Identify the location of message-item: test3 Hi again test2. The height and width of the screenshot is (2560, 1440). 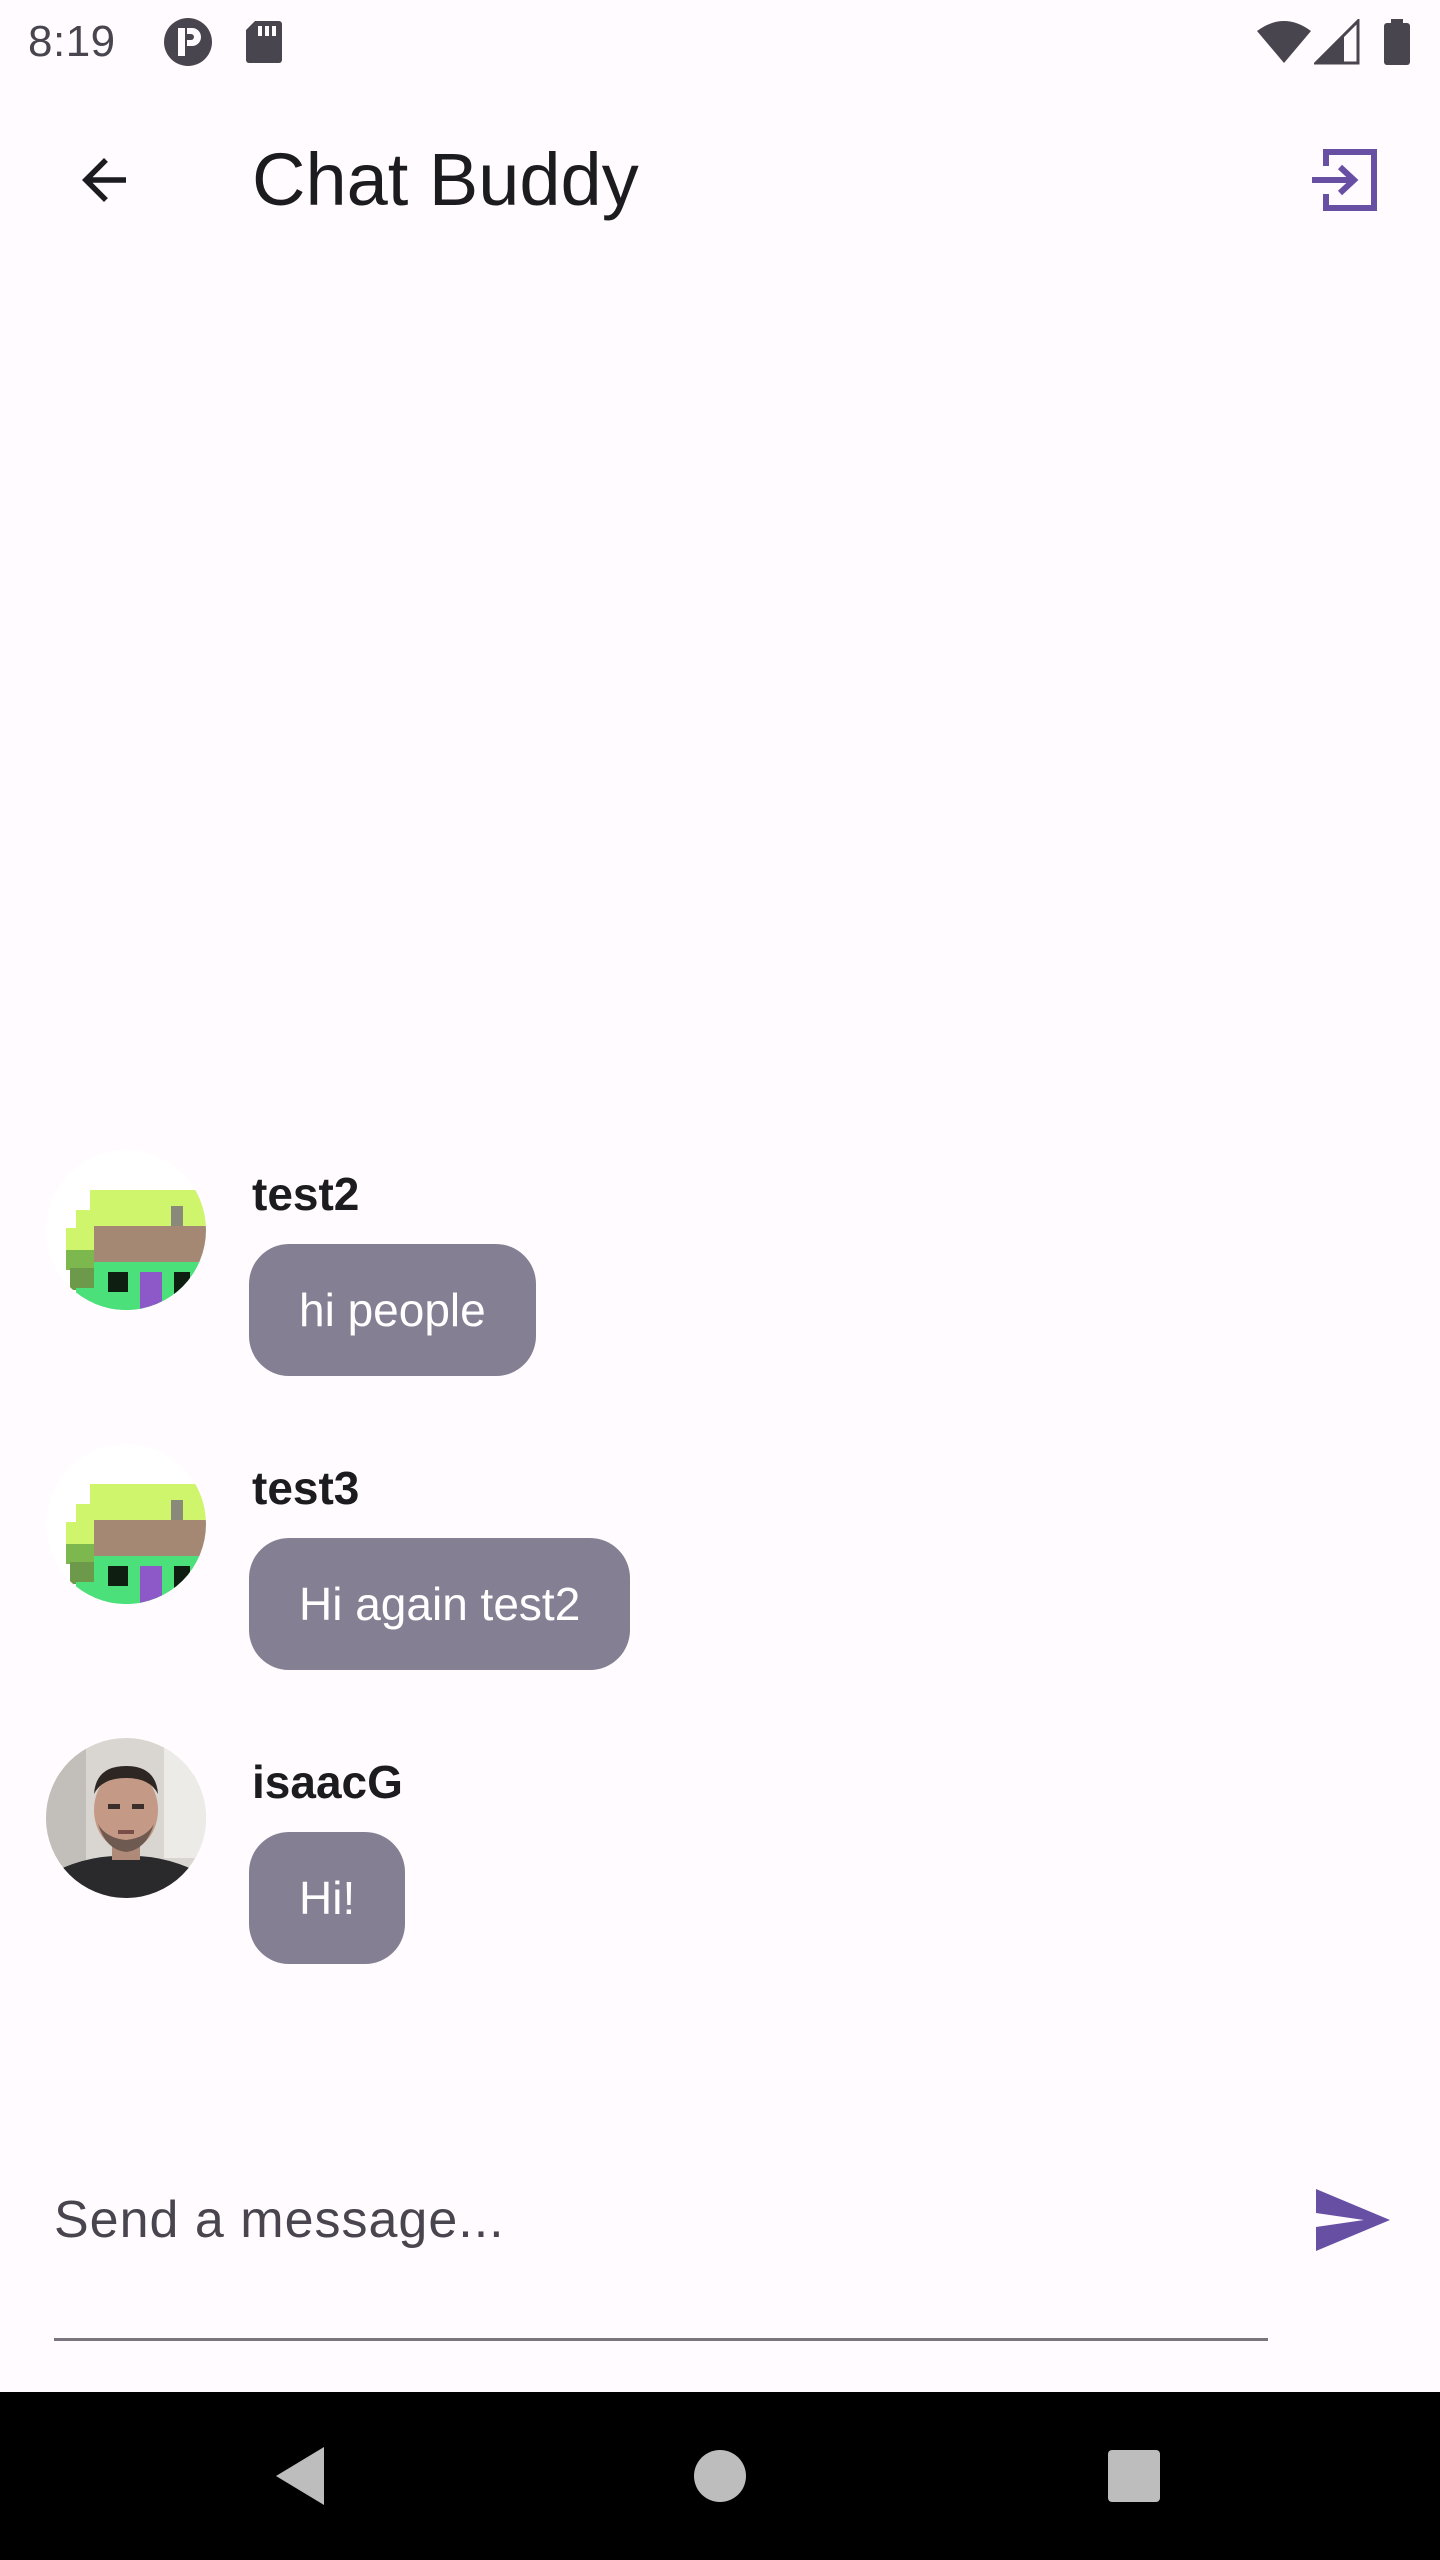
(720, 1581).